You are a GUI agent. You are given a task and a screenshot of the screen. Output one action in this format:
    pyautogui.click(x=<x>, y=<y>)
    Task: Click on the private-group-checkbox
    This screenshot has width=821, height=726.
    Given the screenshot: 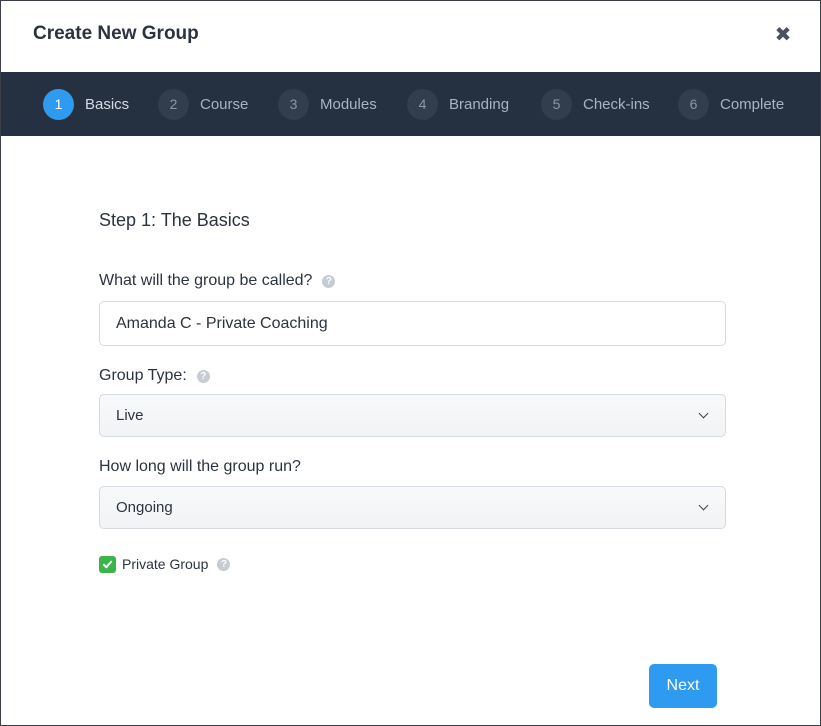 What is the action you would take?
    pyautogui.click(x=107, y=564)
    